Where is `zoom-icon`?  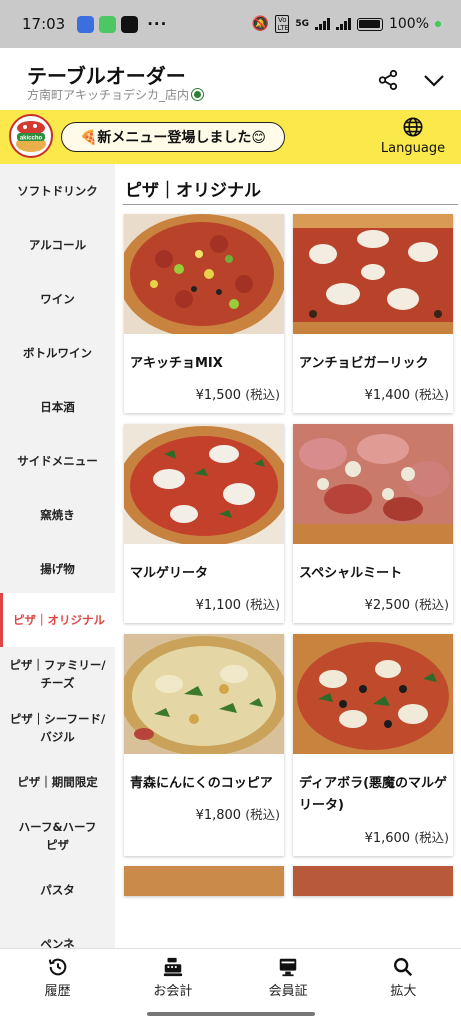
zoom-icon is located at coordinates (403, 967).